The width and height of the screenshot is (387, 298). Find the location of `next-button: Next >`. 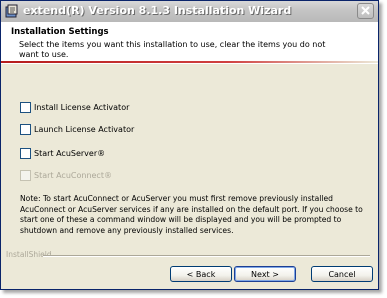

next-button: Next > is located at coordinates (265, 274).